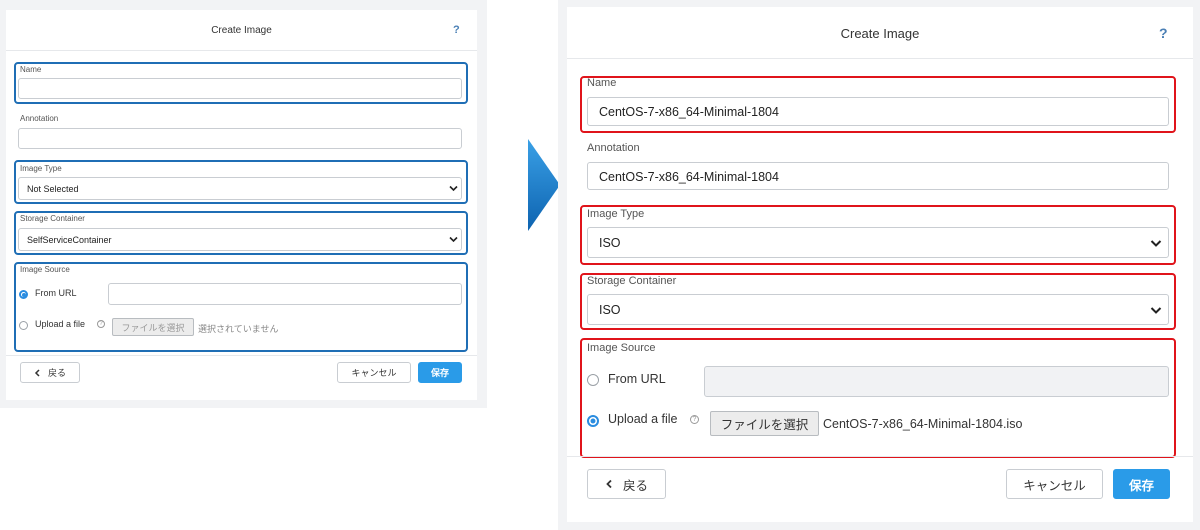  Describe the element at coordinates (544, 185) in the screenshot. I see `right-arrow-icon` at that location.